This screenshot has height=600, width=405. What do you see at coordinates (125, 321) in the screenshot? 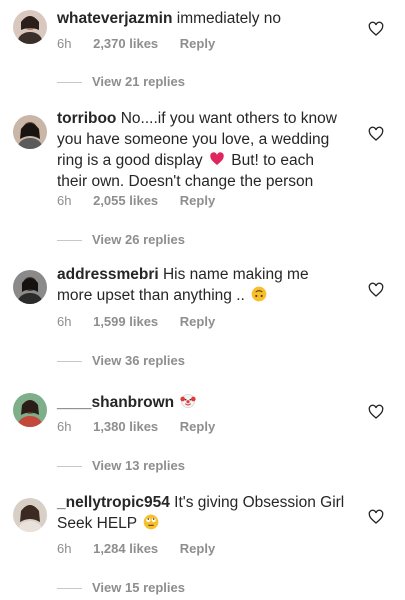
I see `likes-count: 1,599 likes` at bounding box center [125, 321].